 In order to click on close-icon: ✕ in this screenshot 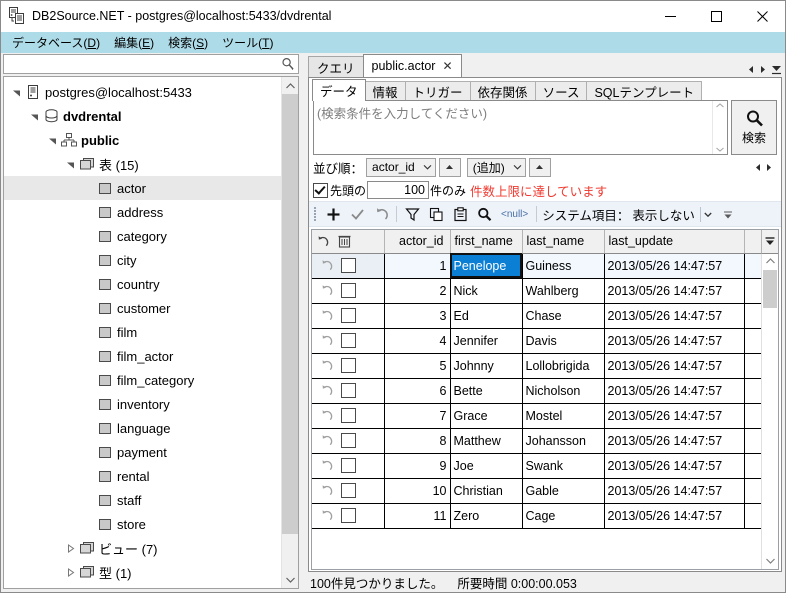, I will do `click(447, 66)`.